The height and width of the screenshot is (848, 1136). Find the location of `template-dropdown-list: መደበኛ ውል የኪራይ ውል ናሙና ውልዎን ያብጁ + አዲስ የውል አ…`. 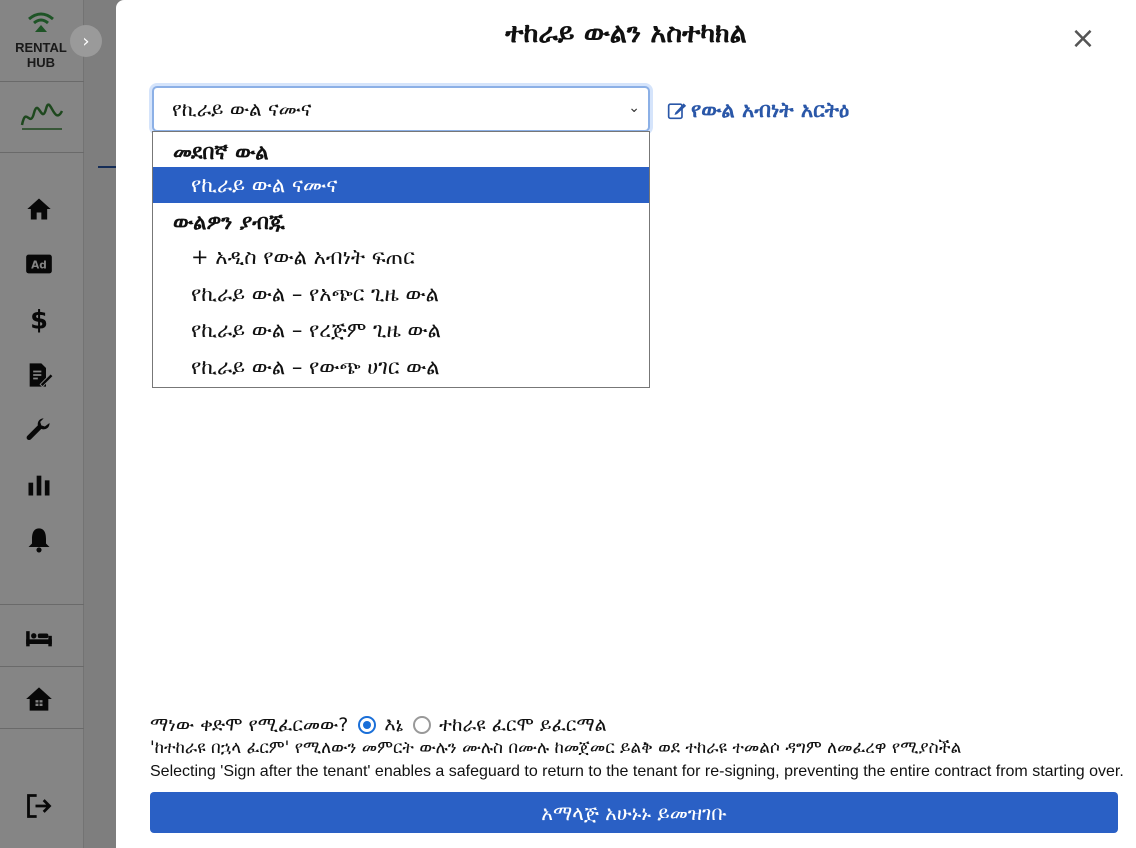

template-dropdown-list: መደበኛ ውል የኪራይ ውል ናሙና ውልዎን ያብጁ + አዲስ የውል አ… is located at coordinates (401, 259).